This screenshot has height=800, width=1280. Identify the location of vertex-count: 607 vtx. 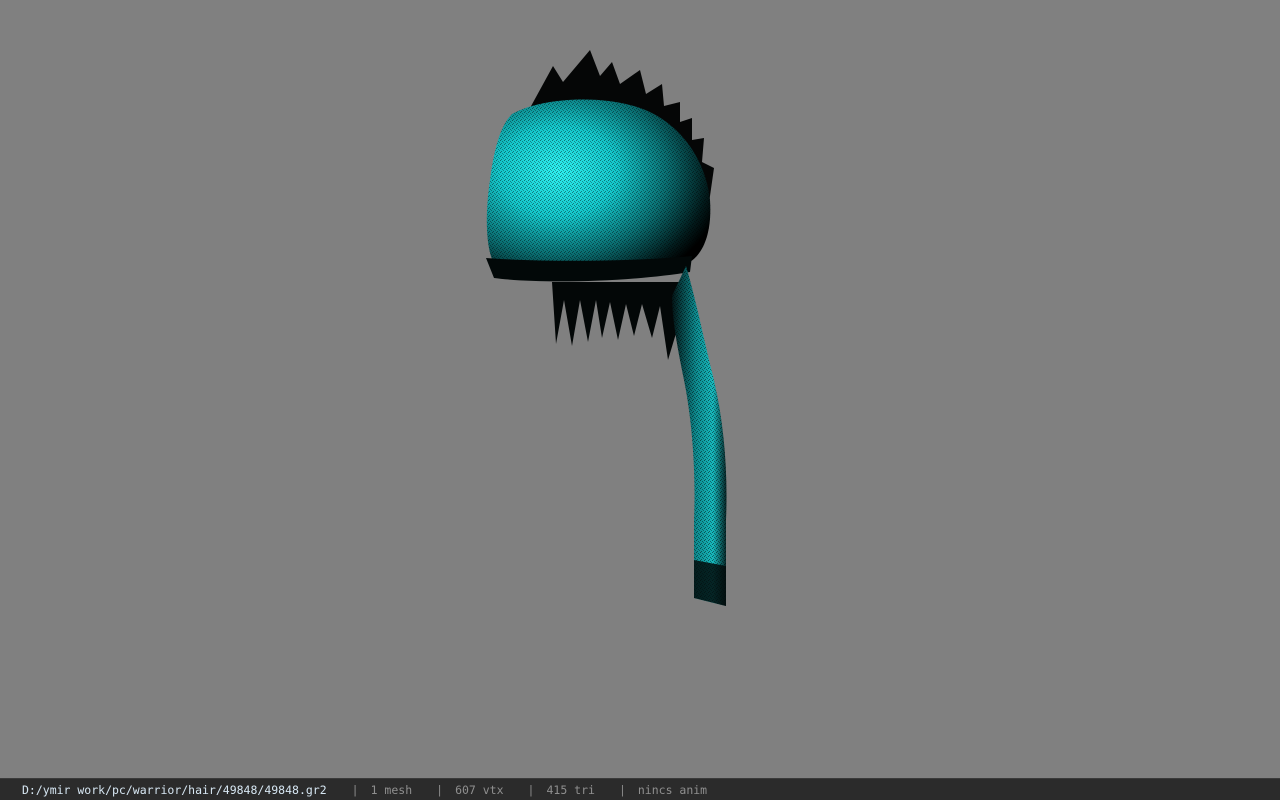
(479, 789).